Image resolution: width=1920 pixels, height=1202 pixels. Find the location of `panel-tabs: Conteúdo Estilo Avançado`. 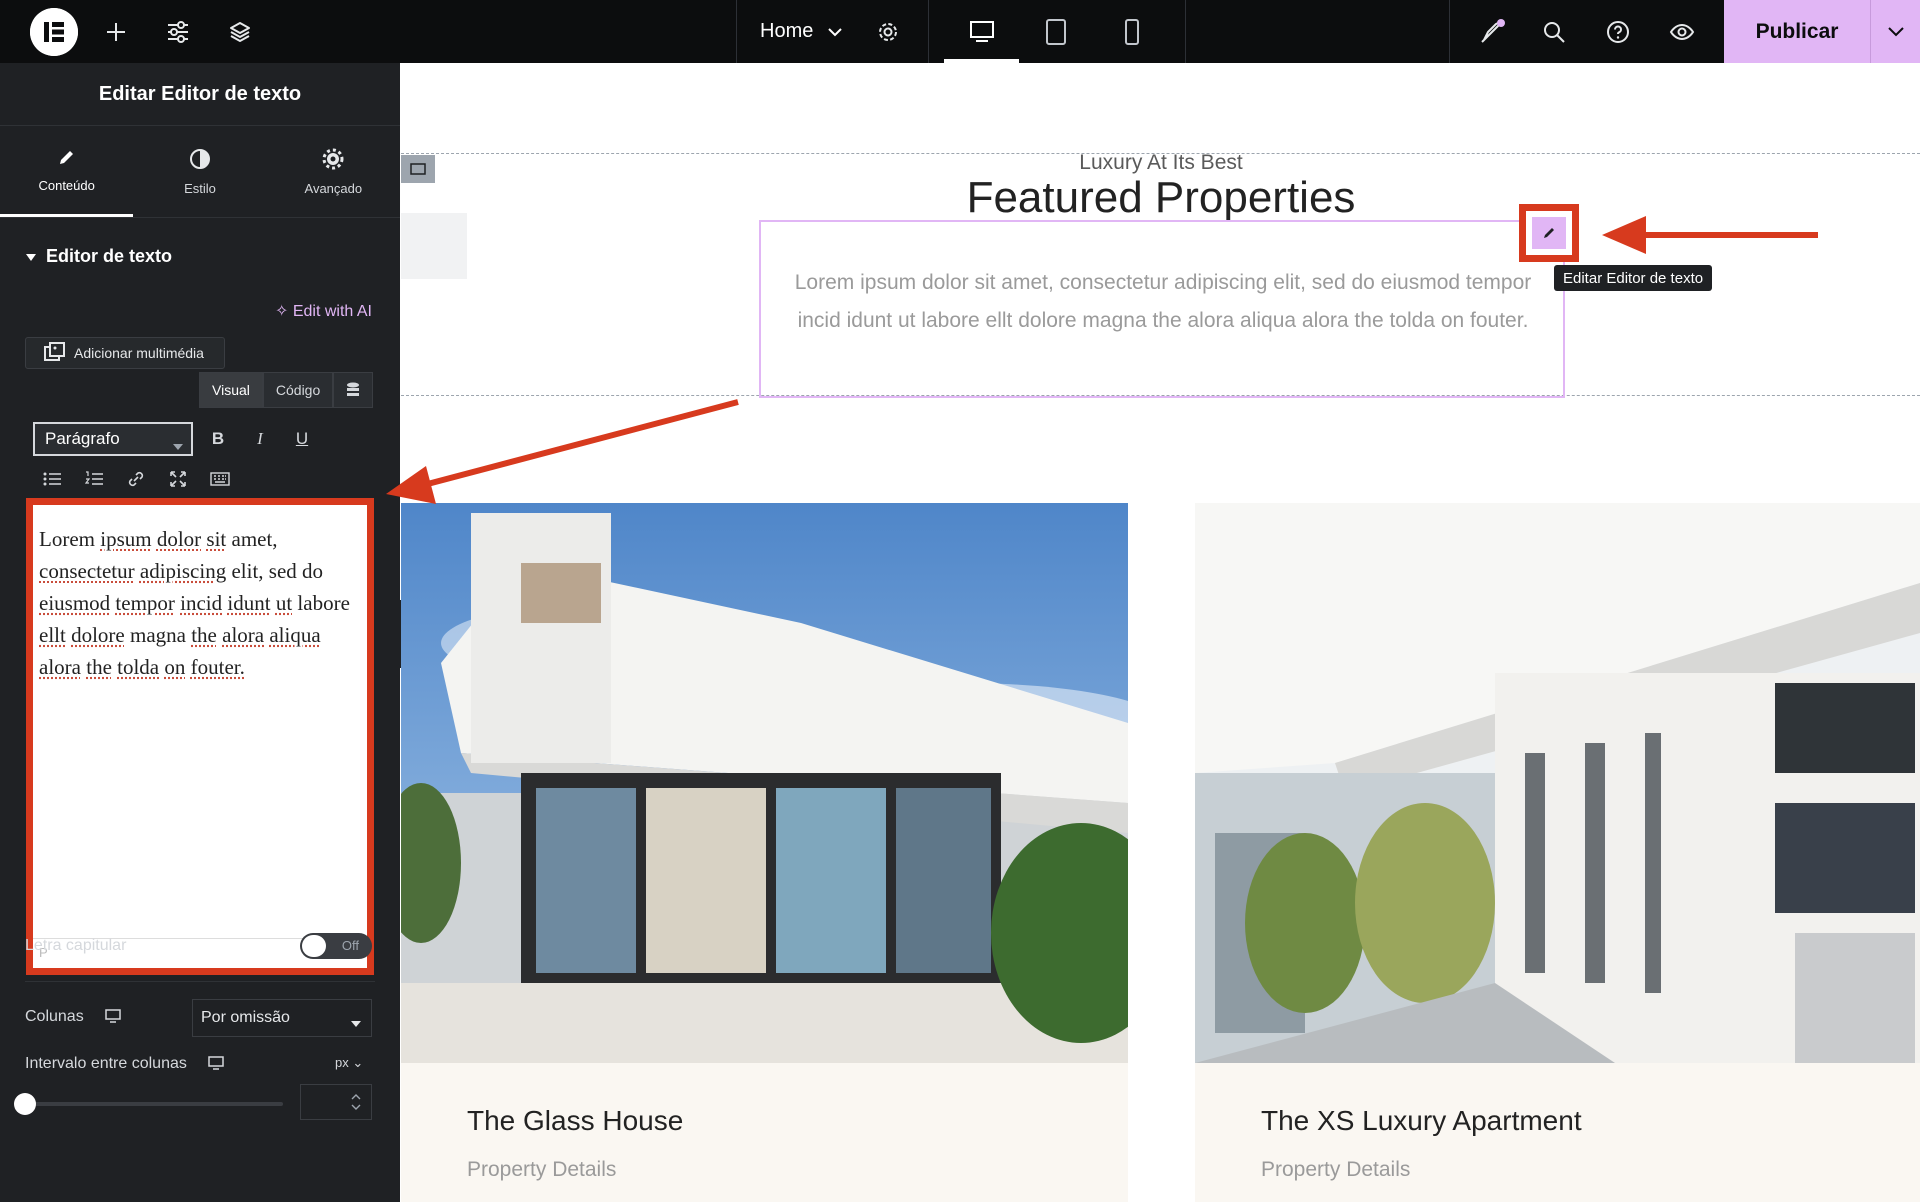

panel-tabs: Conteúdo Estilo Avançado is located at coordinates (200, 172).